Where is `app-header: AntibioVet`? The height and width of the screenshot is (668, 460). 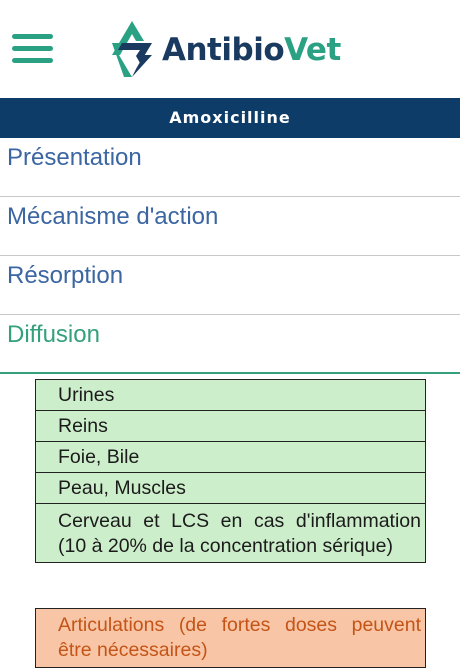 app-header: AntibioVet is located at coordinates (230, 49).